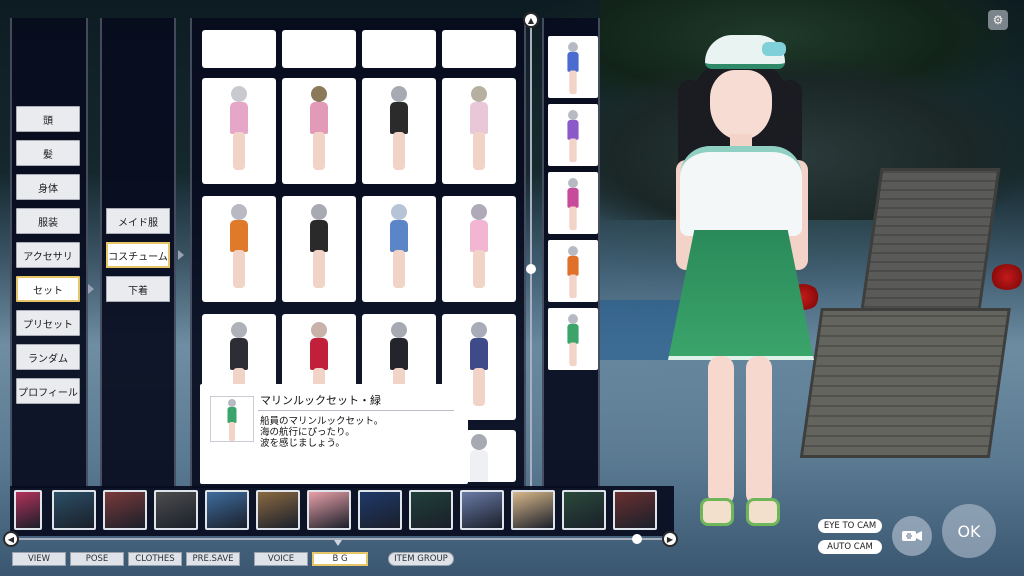  I want to click on bg-scroll-left-button: ◀, so click(11, 539).